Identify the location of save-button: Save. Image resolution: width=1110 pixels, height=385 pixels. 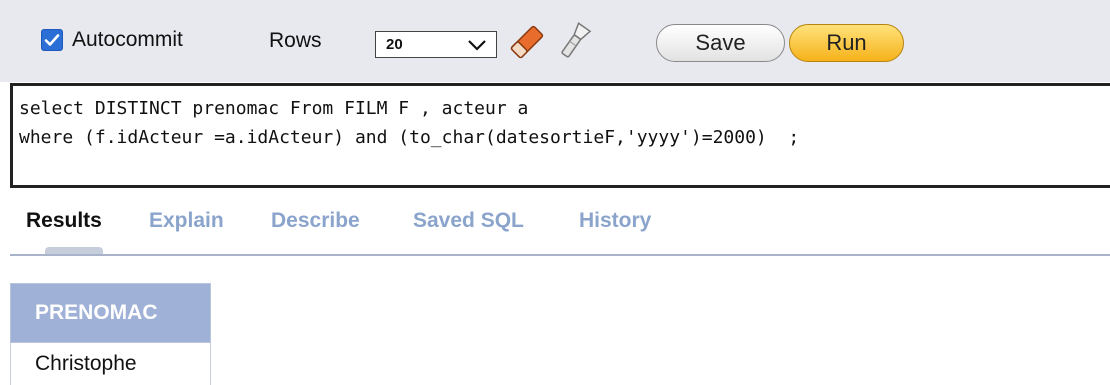
(720, 43).